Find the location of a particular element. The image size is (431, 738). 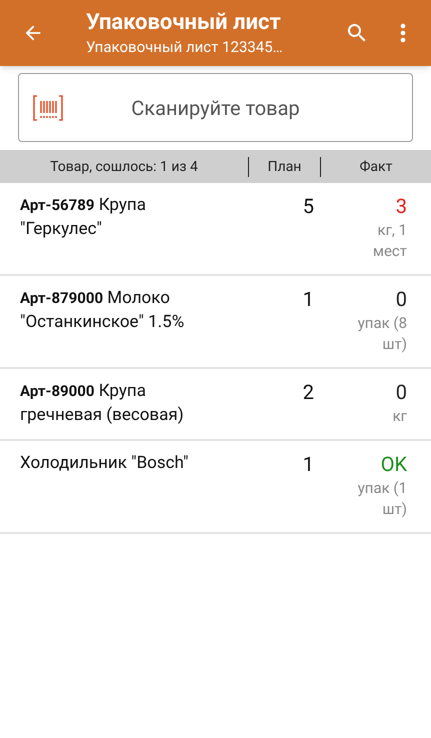

list-row: Арт-56789 Крупа "Геркулес" 5 3 кг, 1 мест is located at coordinates (215, 229).